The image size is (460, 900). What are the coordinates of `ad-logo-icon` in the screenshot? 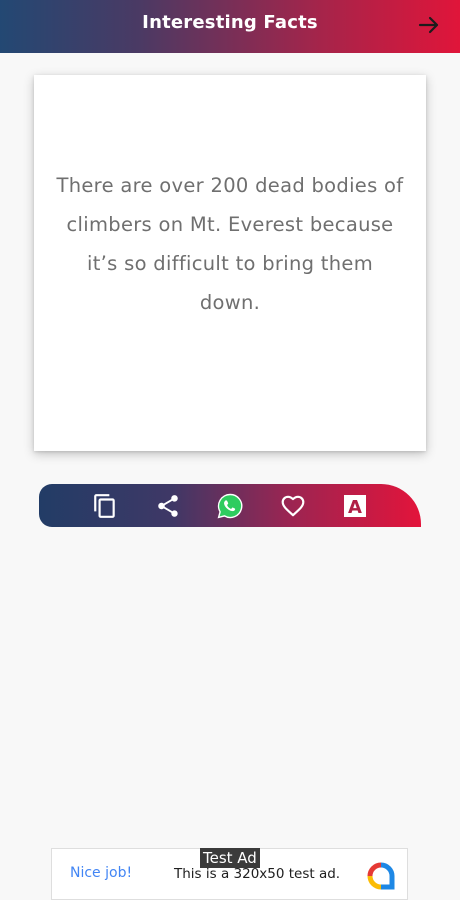 It's located at (381, 876).